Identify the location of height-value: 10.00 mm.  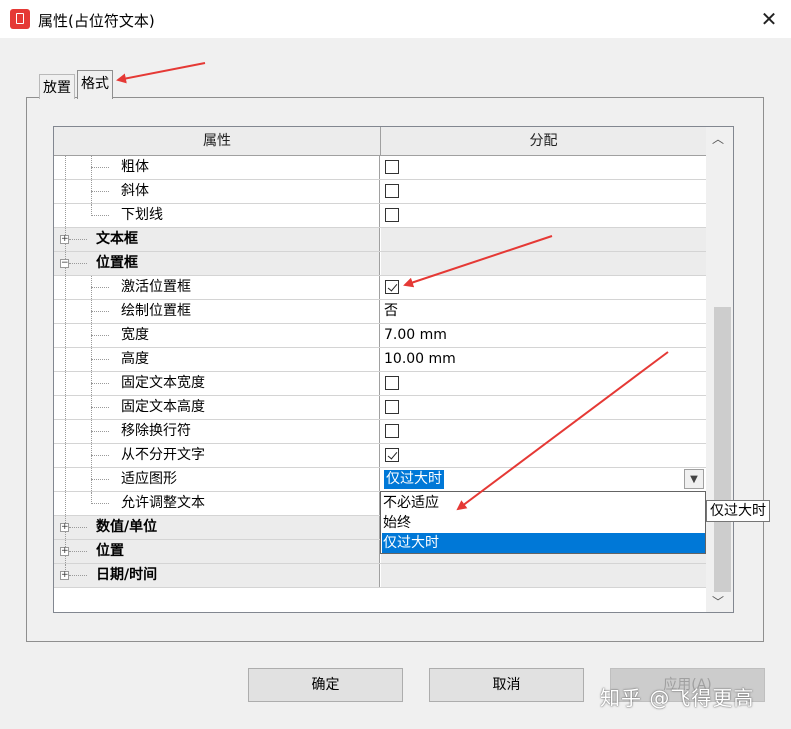
(543, 359).